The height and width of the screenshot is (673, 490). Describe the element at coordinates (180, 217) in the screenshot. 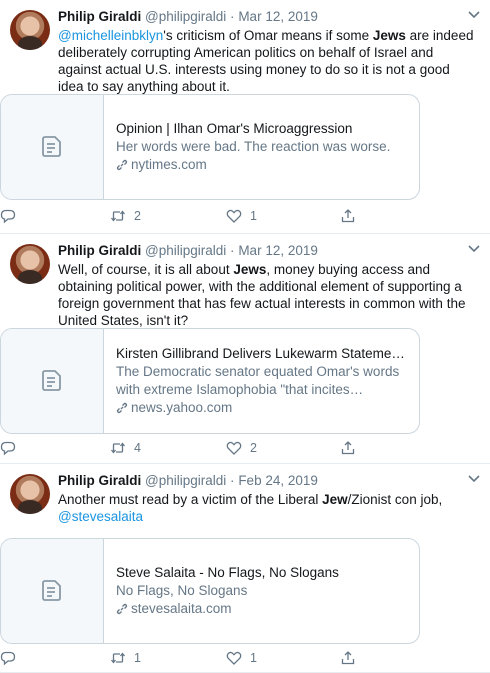

I see `tweet-actions: 2 1` at that location.